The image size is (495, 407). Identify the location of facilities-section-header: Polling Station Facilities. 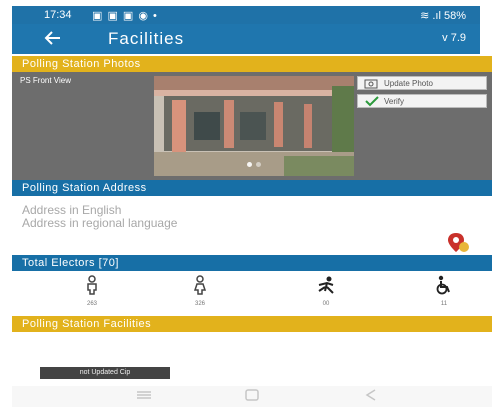
(252, 324).